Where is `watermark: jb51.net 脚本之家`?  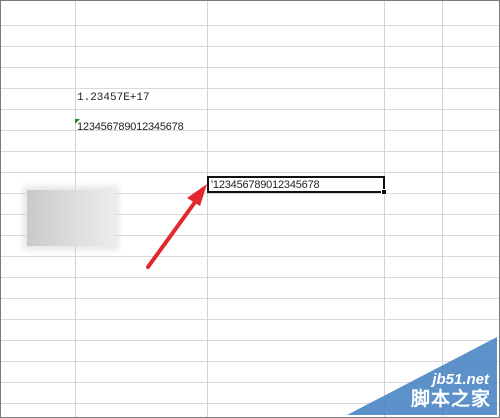
watermark: jb51.net 脚本之家 is located at coordinates (422, 376).